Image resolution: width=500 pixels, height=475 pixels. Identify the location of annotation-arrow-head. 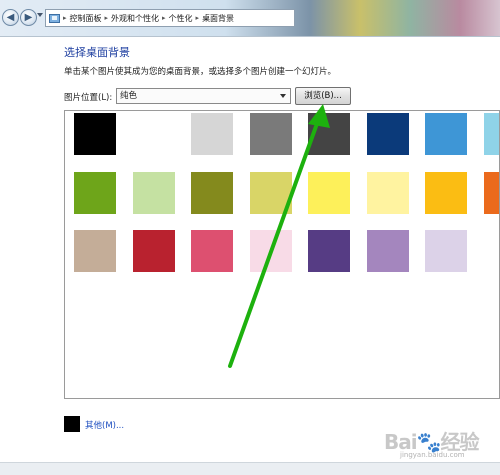
(319, 116).